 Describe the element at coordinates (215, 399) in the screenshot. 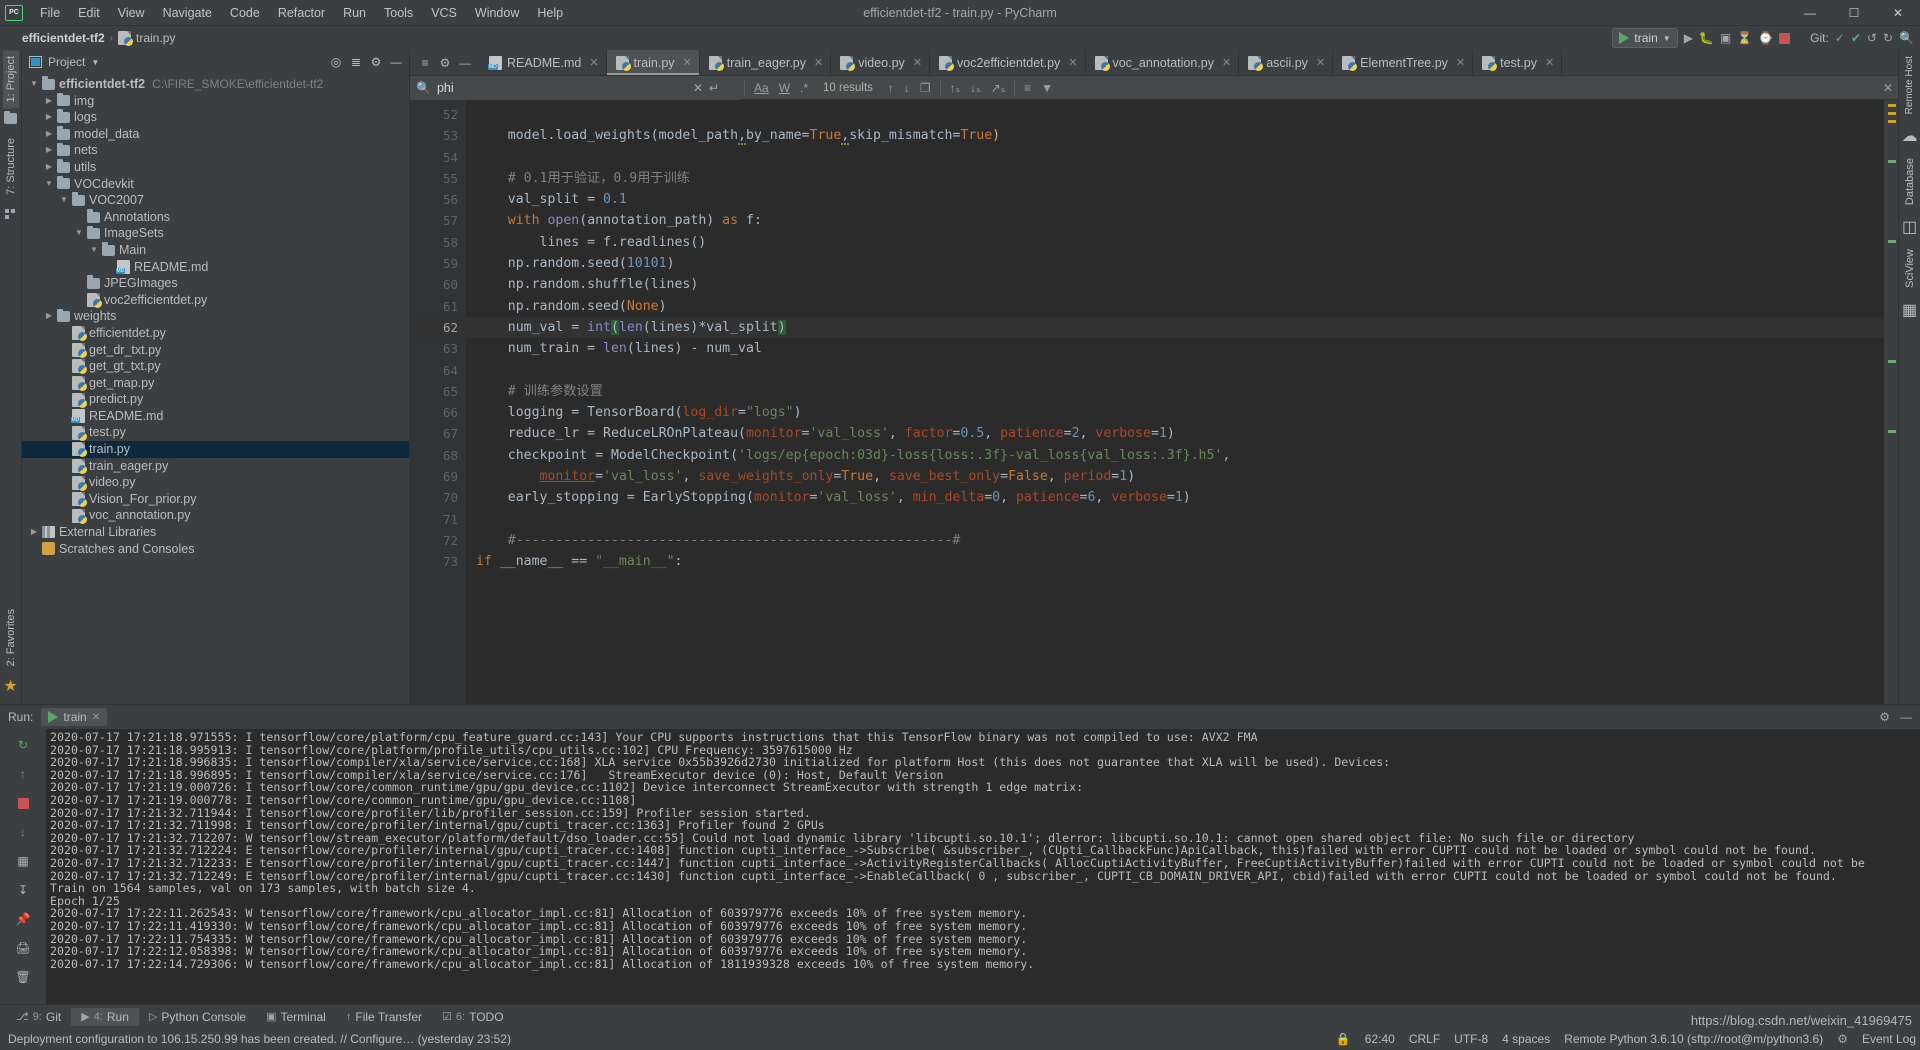

I see `tree-item: predict.py` at that location.